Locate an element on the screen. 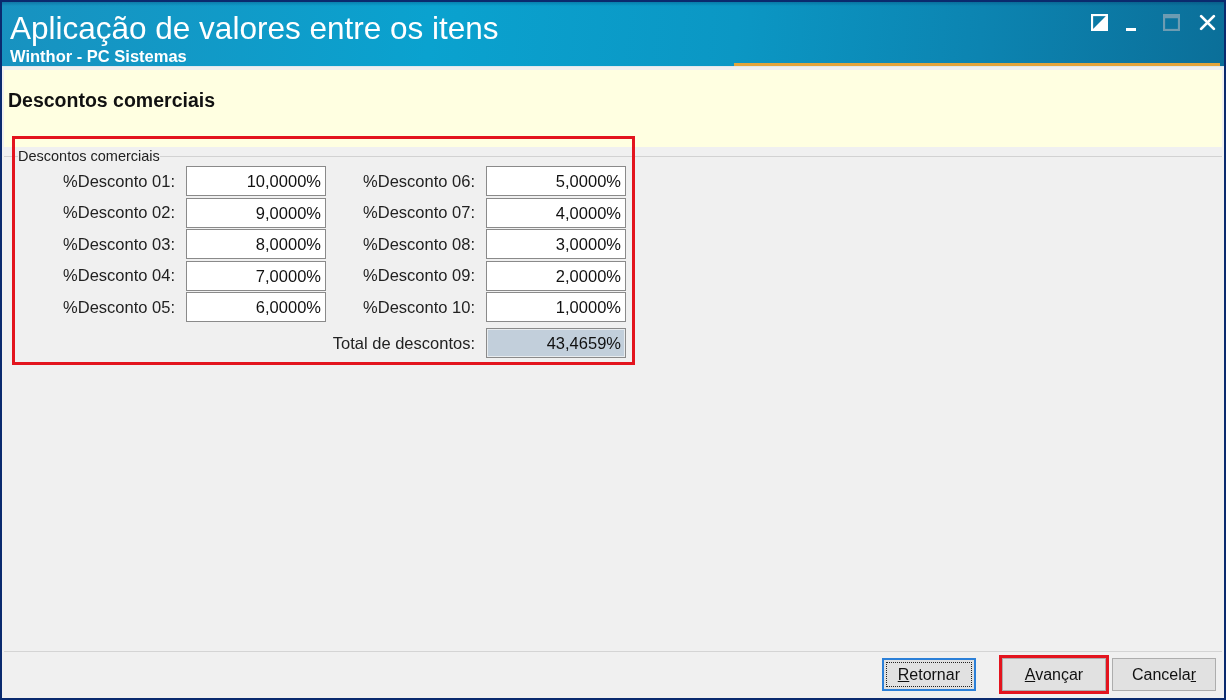 Image resolution: width=1226 pixels, height=700 pixels. maximize-icon is located at coordinates (1171, 22).